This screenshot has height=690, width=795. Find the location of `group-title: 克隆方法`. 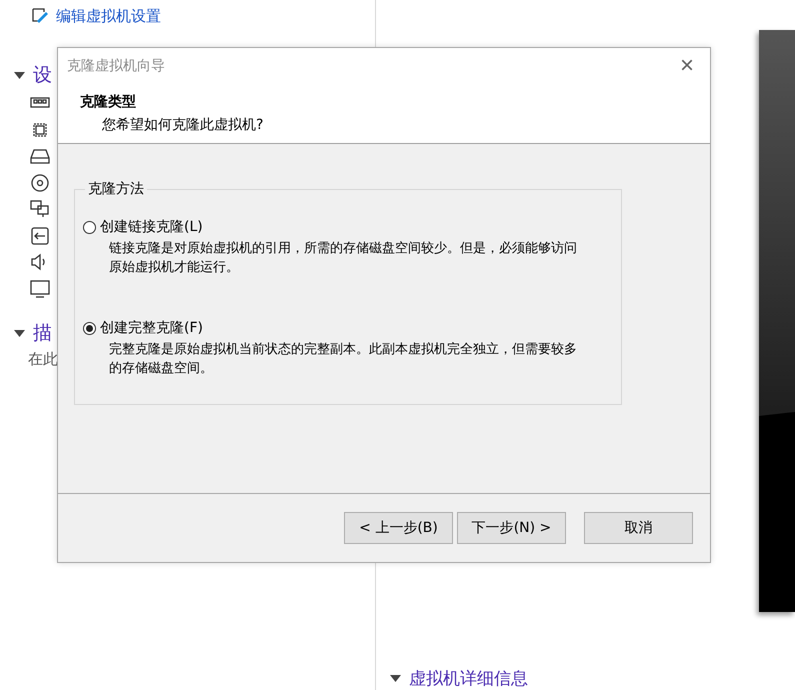

group-title: 克隆方法 is located at coordinates (116, 189).